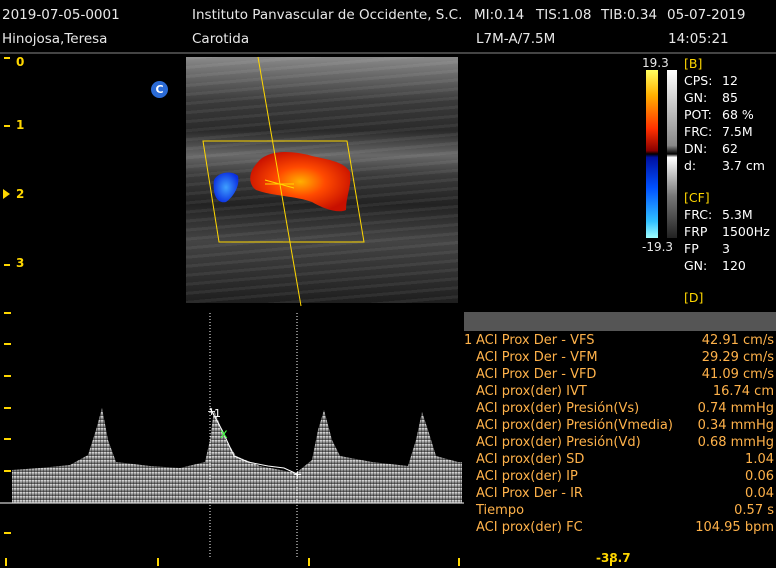 This screenshot has height=568, width=776. What do you see at coordinates (226, 187) in the screenshot?
I see `color-flow-blue` at bounding box center [226, 187].